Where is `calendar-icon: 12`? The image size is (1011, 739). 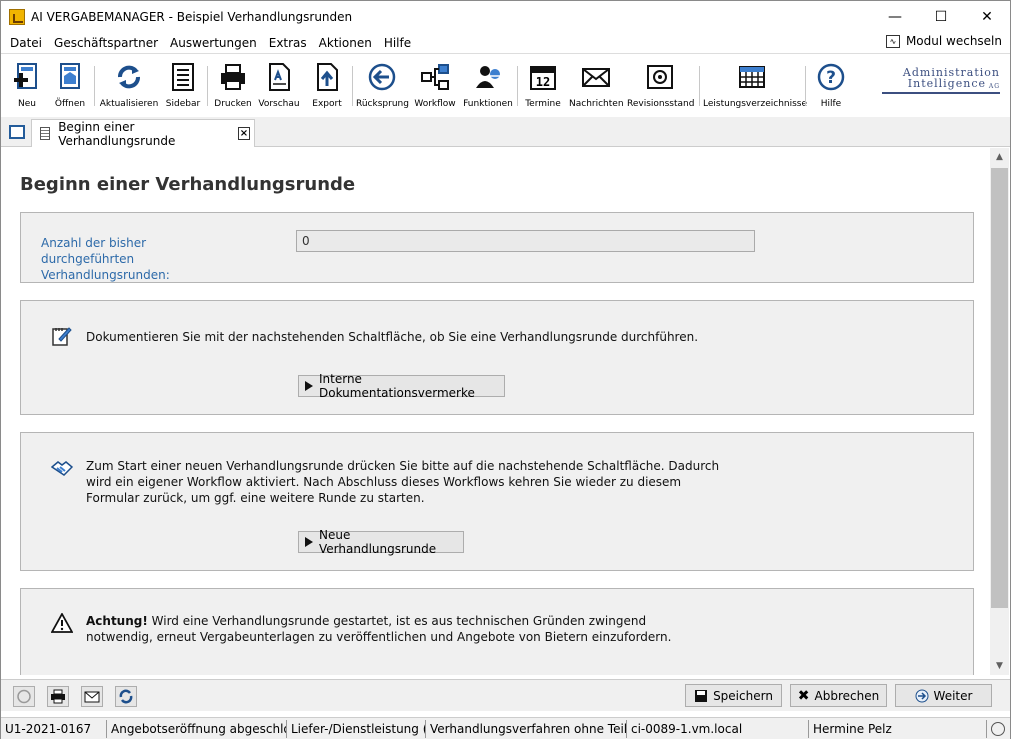
calendar-icon: 12 is located at coordinates (543, 78).